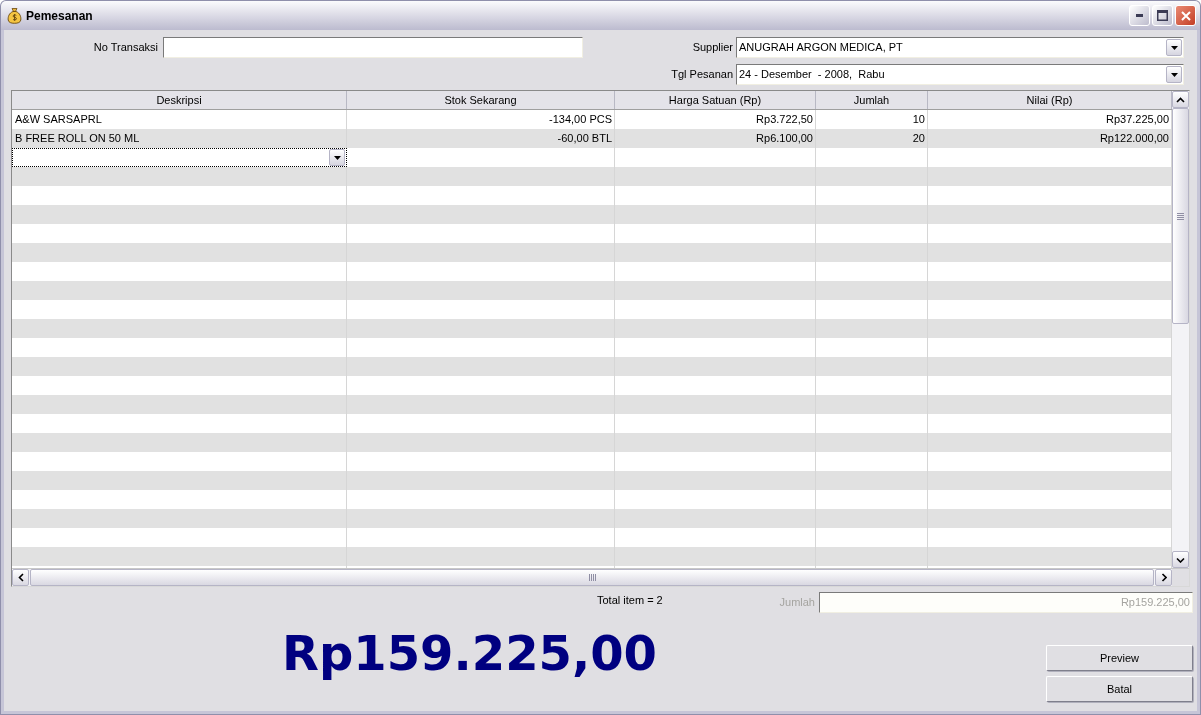  I want to click on table-cell-text: Rp6.100,00, so click(784, 139).